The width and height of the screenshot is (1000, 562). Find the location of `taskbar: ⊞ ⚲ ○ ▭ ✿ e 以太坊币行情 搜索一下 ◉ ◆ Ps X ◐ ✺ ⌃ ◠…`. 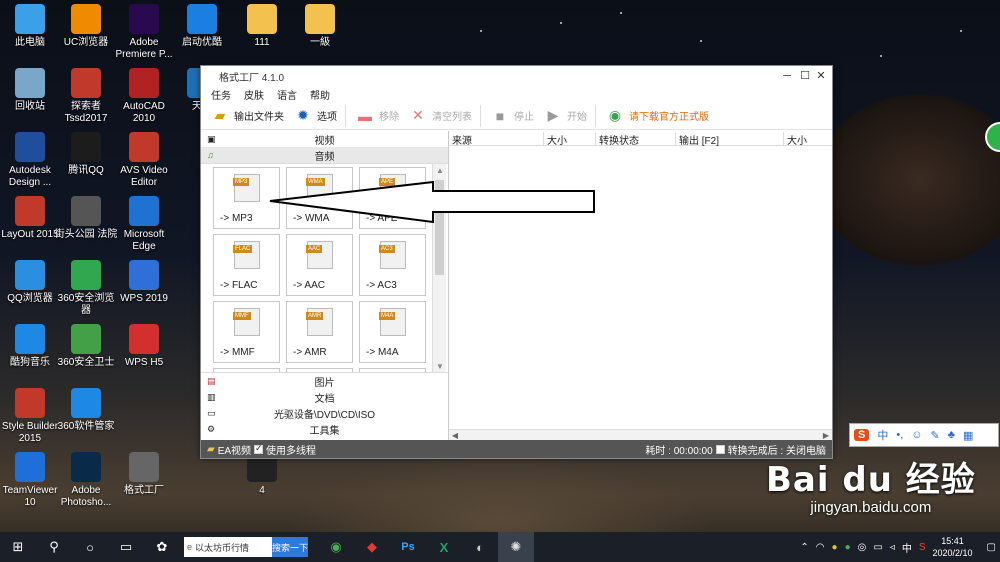

taskbar: ⊞ ⚲ ○ ▭ ✿ e 以太坊币行情 搜索一下 ◉ ◆ Ps X ◐ ✺ ⌃ ◠… is located at coordinates (500, 547).